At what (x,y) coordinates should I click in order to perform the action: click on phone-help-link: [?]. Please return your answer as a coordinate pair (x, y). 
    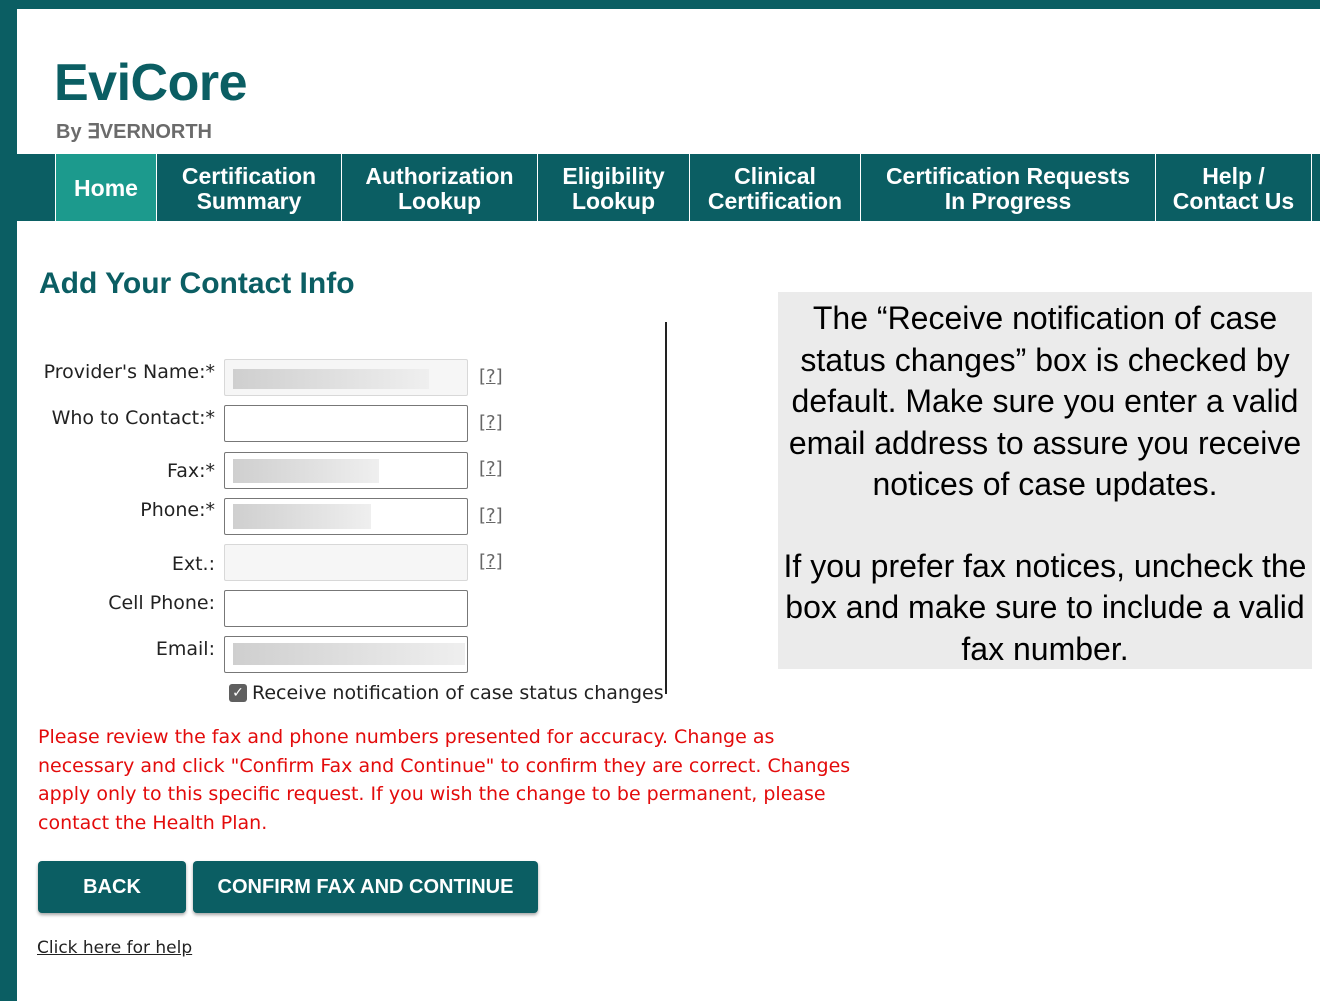
    Looking at the image, I should click on (491, 515).